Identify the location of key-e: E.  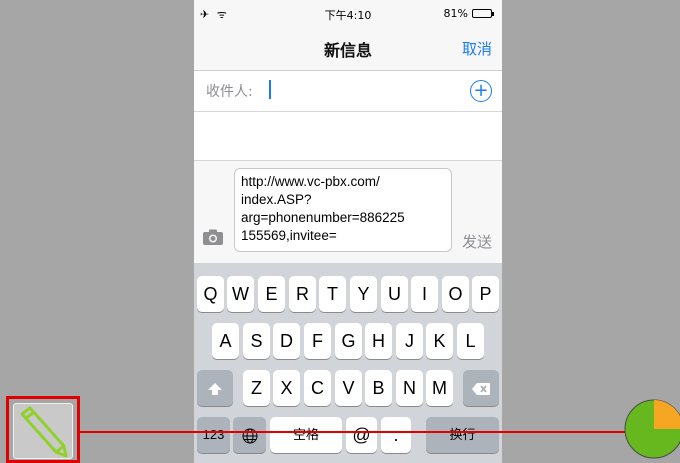
(271, 294).